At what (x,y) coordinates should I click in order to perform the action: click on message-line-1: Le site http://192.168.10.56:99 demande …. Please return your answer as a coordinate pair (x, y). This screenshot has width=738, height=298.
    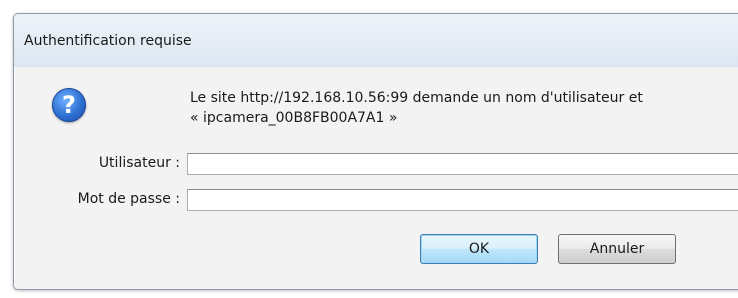
    Looking at the image, I should click on (416, 98).